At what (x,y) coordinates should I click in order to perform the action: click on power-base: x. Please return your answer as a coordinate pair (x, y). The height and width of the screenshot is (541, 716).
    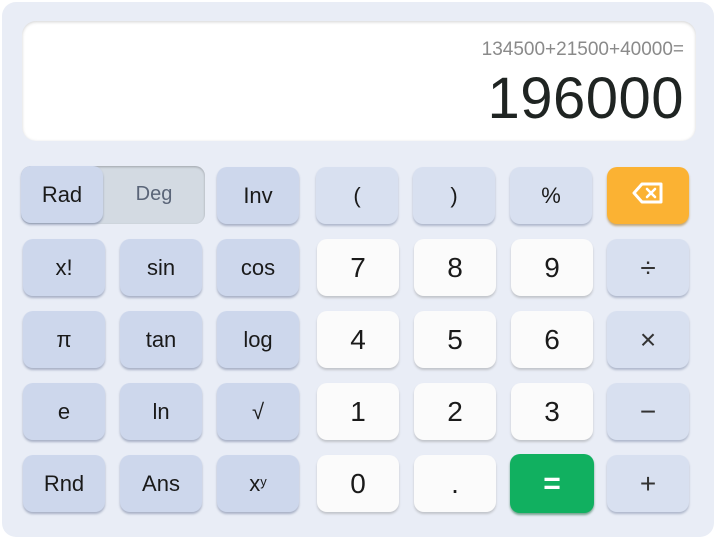
    Looking at the image, I should click on (255, 483).